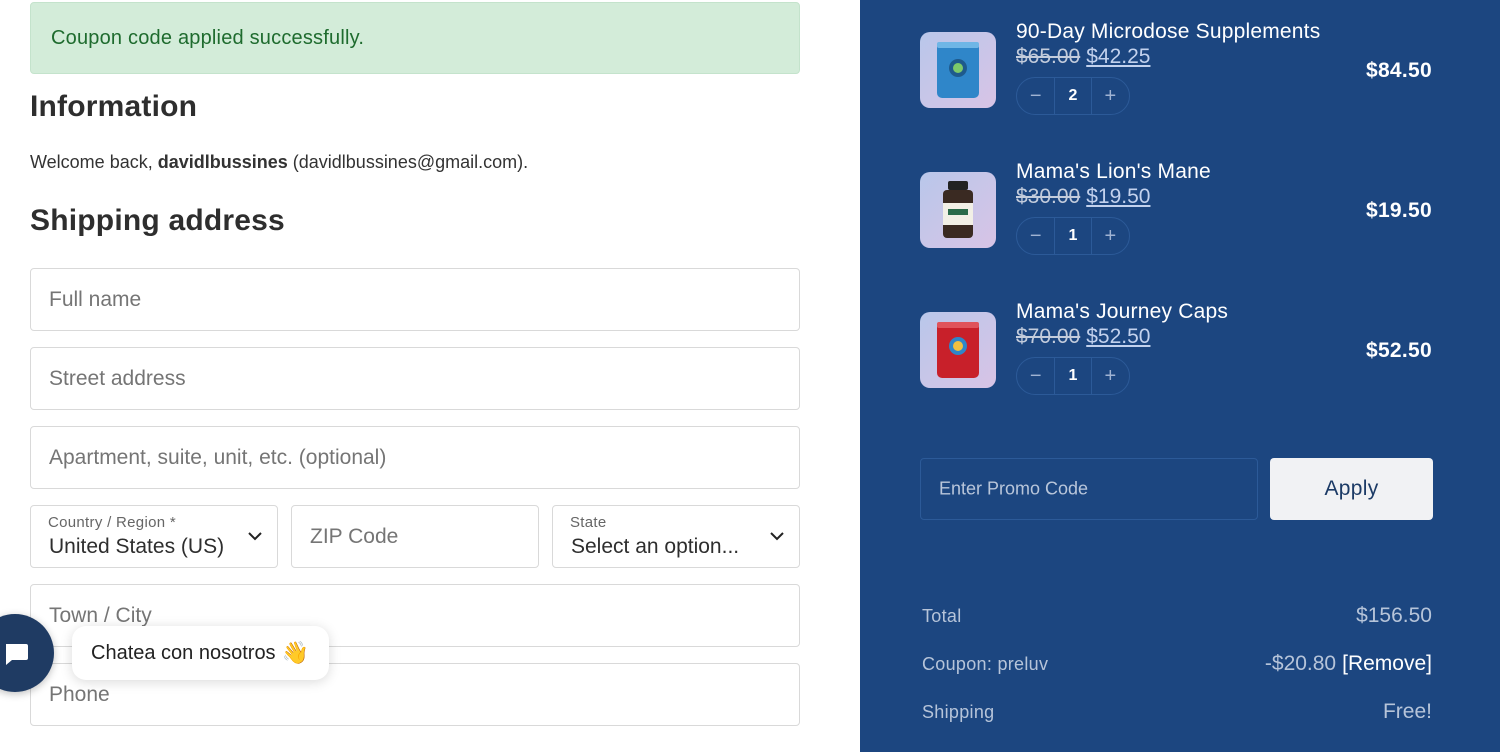  Describe the element at coordinates (1118, 56) in the screenshot. I see `sale-price: $42.25` at that location.